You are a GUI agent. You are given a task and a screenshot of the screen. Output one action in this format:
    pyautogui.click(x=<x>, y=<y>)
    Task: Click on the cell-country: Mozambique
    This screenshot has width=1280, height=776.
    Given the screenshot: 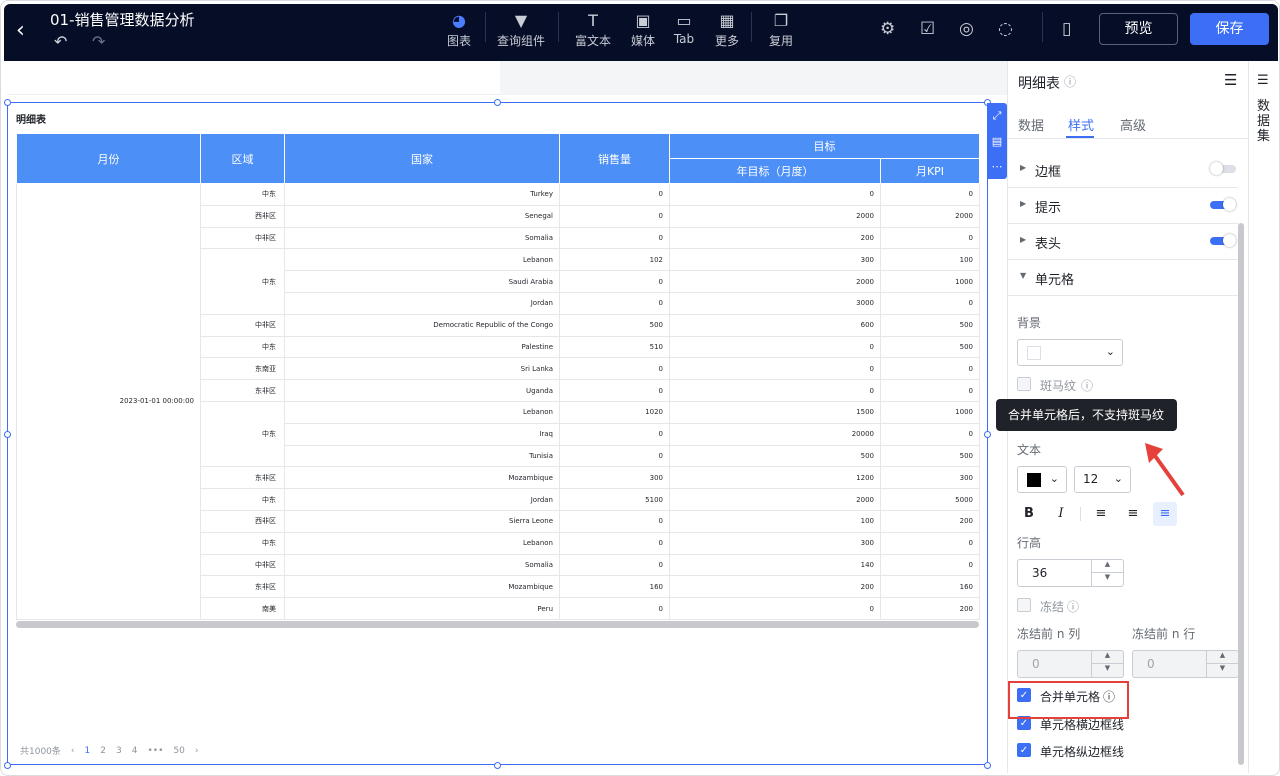 What is the action you would take?
    pyautogui.click(x=422, y=478)
    